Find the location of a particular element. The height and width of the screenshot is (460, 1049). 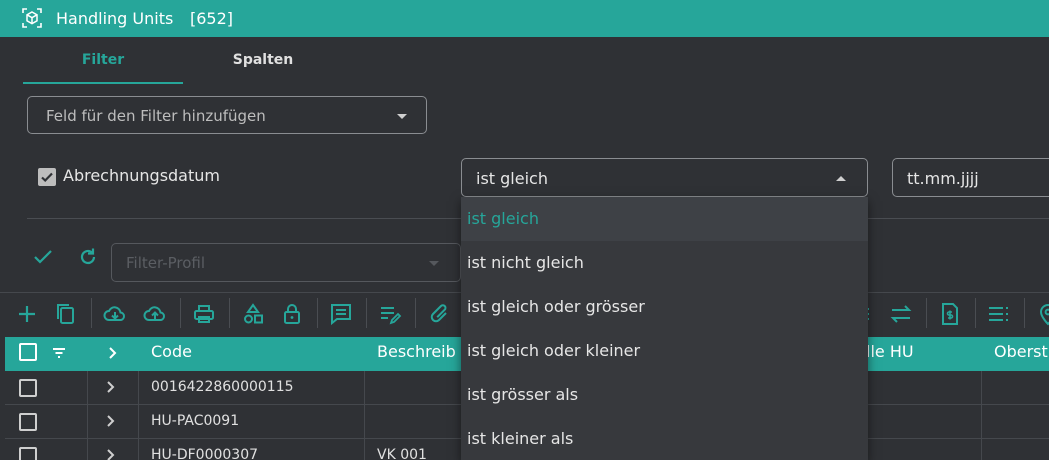

chevron-up-icon is located at coordinates (841, 178).